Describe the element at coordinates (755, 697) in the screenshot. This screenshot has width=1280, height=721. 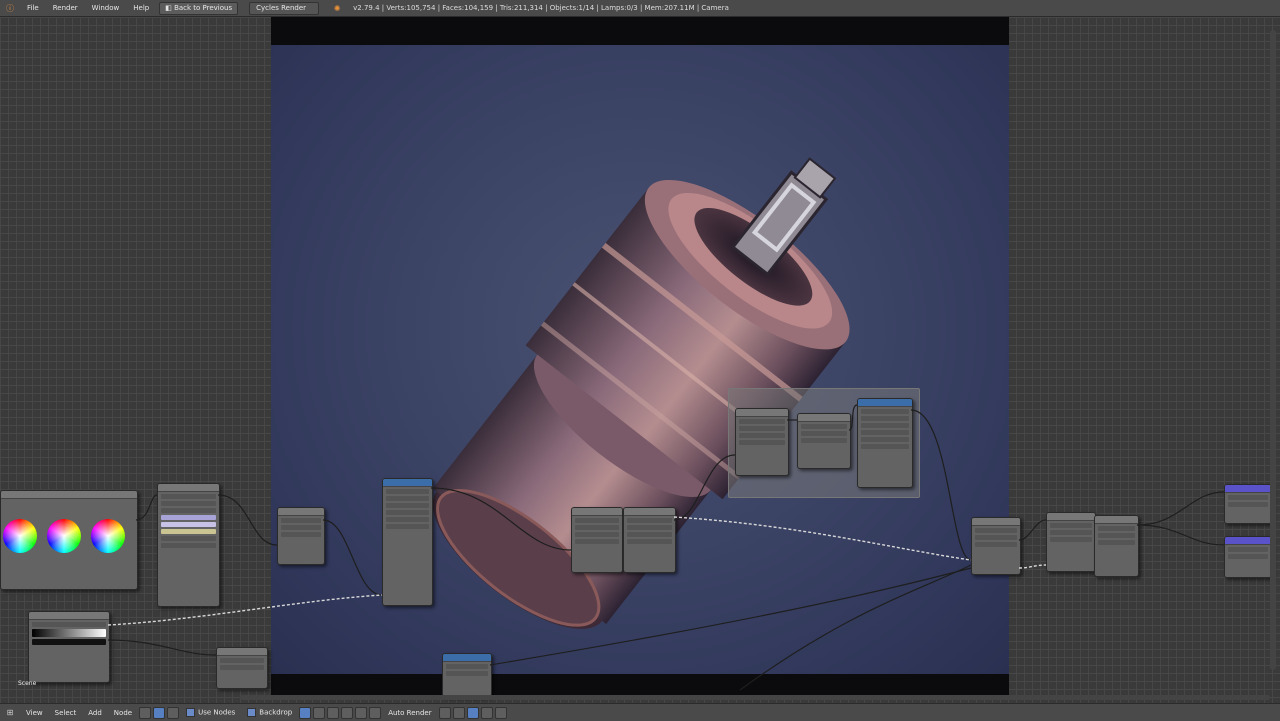
I see `horizontal-scrollbar` at that location.